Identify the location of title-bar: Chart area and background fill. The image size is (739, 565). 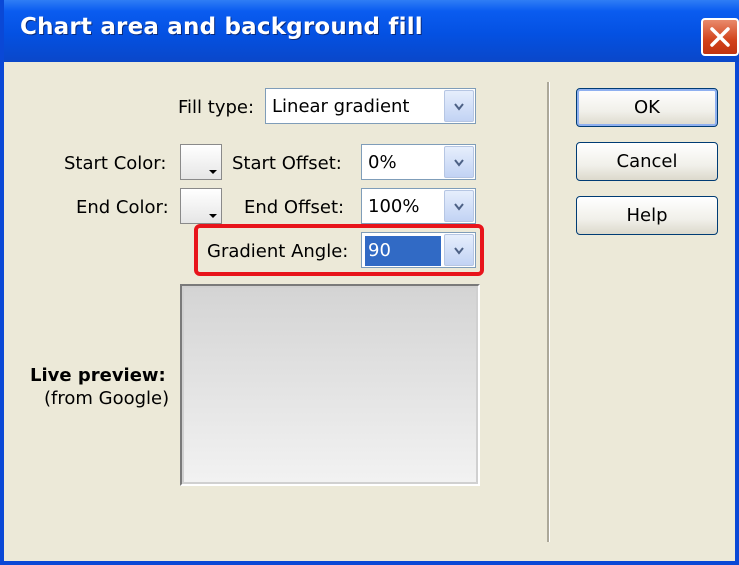
(371, 31).